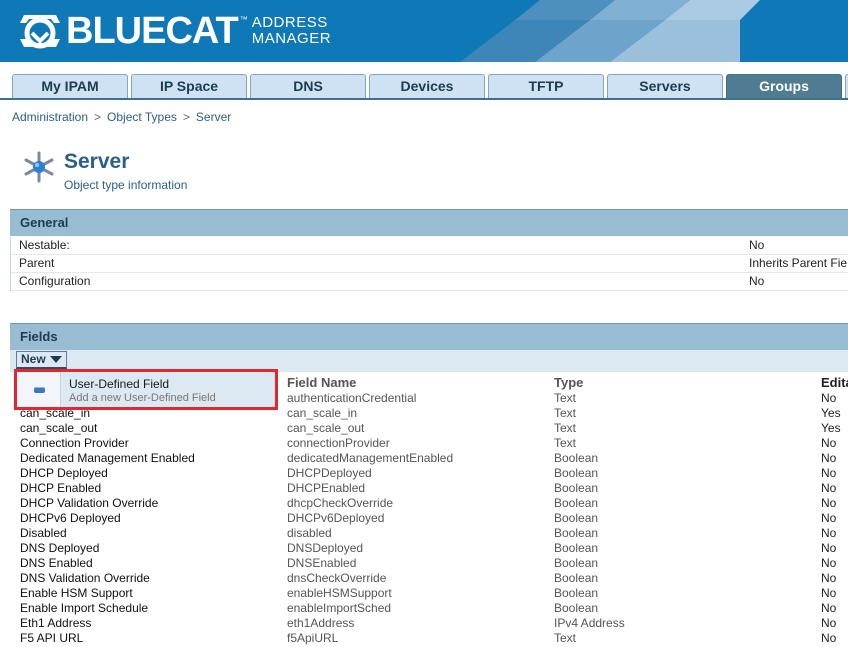 This screenshot has width=848, height=647. Describe the element at coordinates (429, 533) in the screenshot. I see `table-row: Disabled disabled Boolean No` at that location.